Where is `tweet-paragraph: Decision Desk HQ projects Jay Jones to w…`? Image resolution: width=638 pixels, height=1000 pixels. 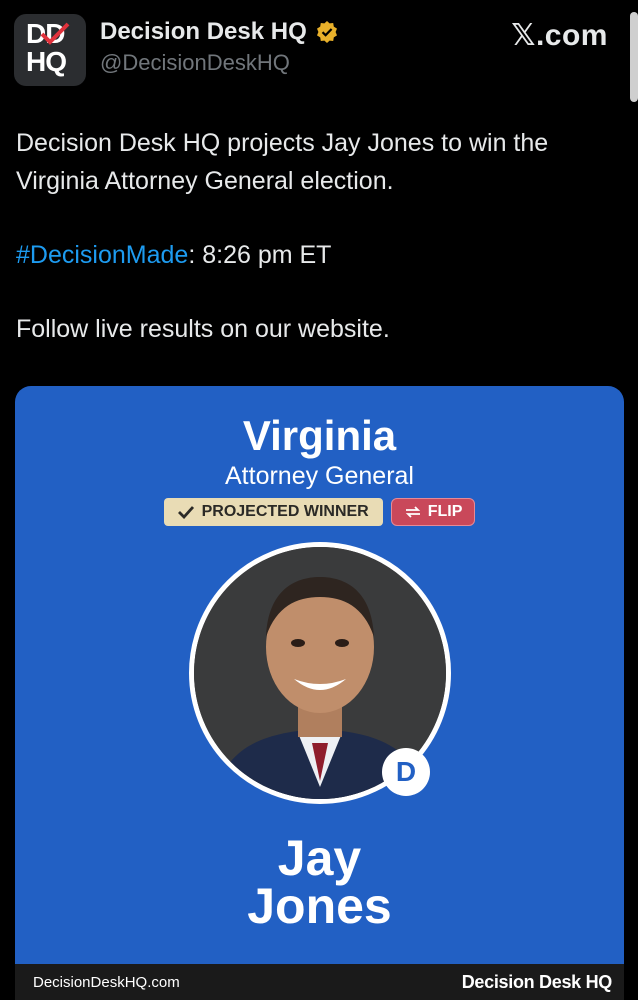
tweet-paragraph: Decision Desk HQ projects Jay Jones to w… is located at coordinates (282, 162).